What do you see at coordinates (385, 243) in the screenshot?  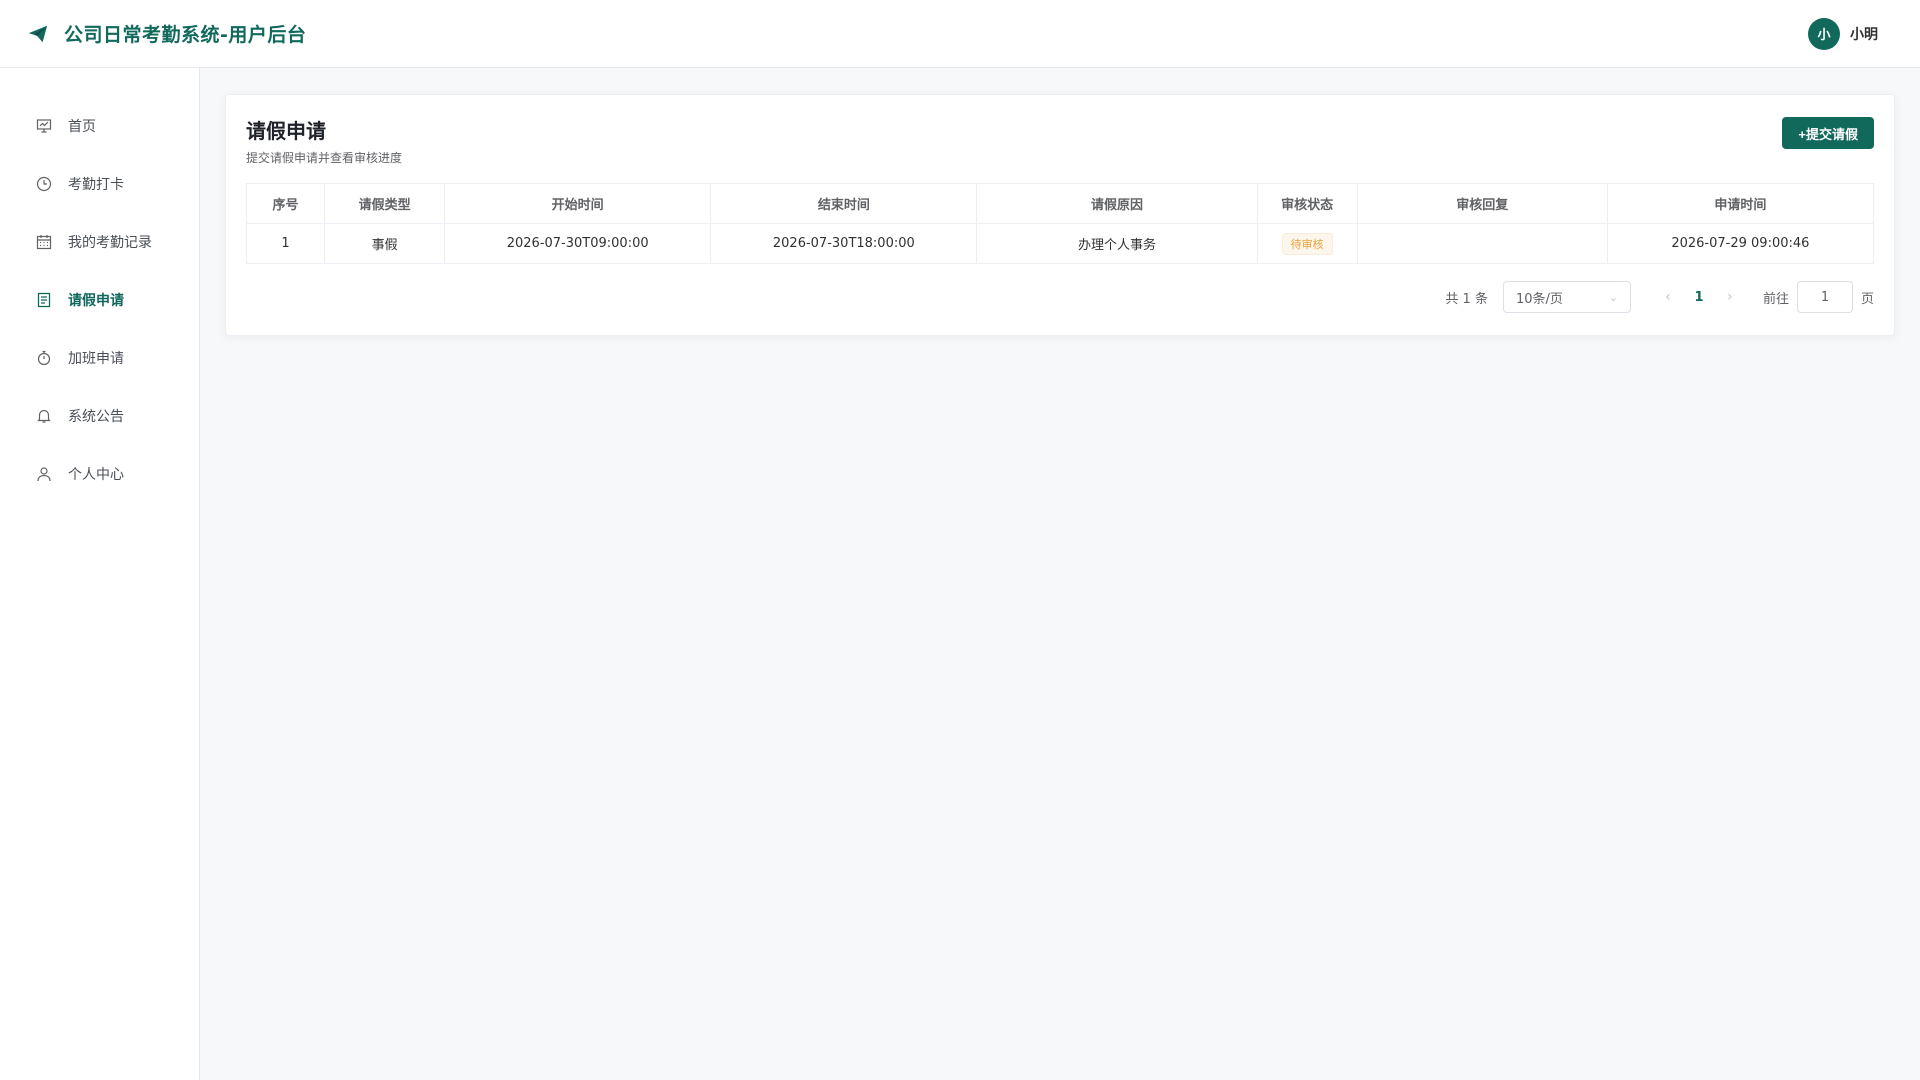 I see `cell-leave-type: 事假` at bounding box center [385, 243].